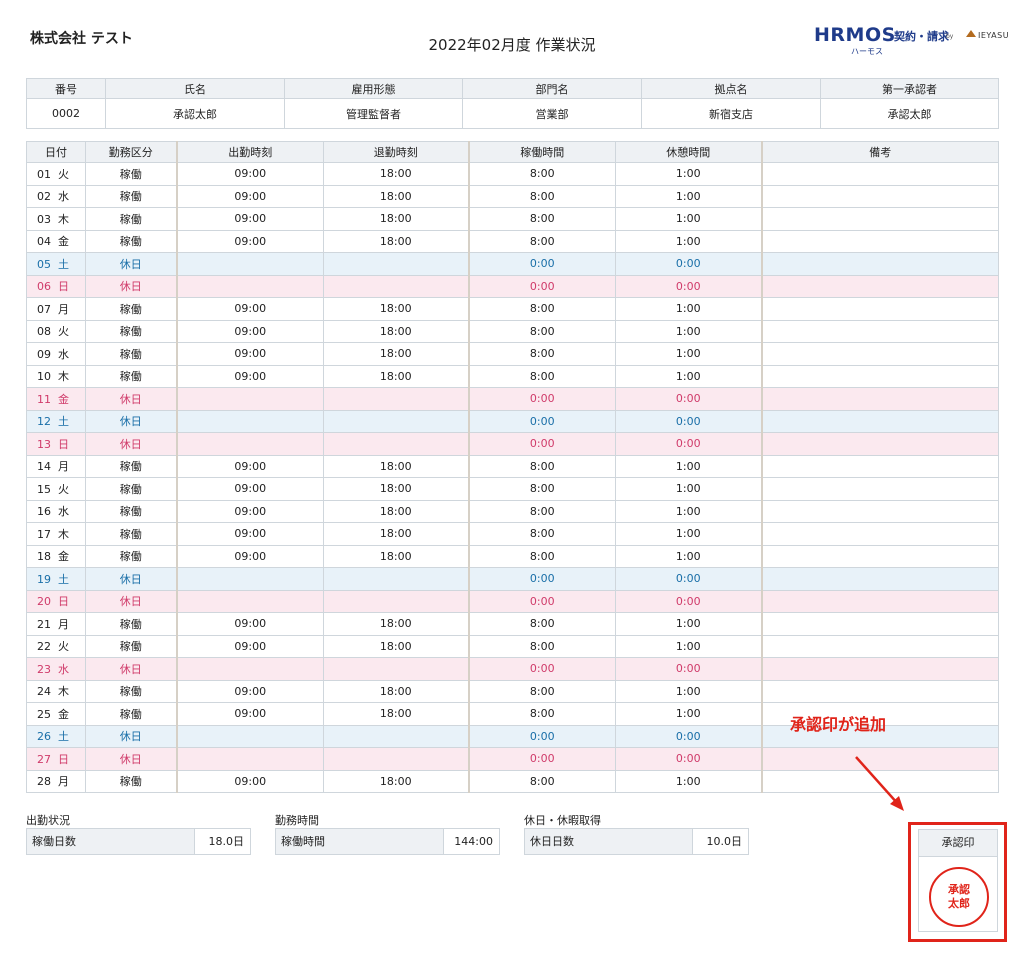 The height and width of the screenshot is (956, 1024). I want to click on column-header: 備考, so click(879, 152).